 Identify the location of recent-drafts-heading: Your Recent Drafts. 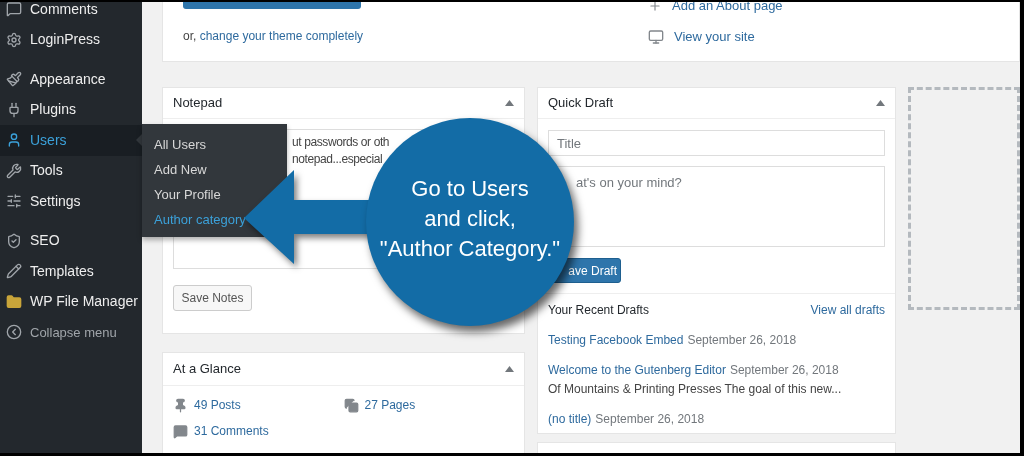
(598, 310).